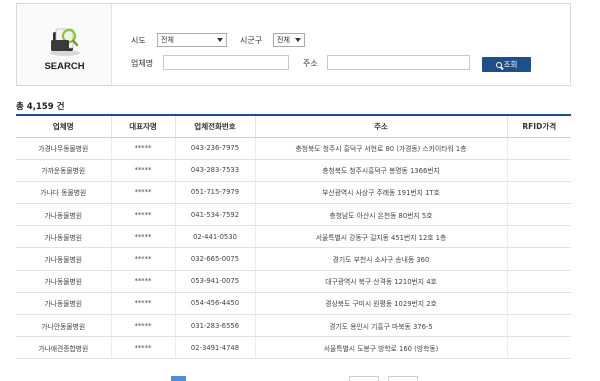  I want to click on search-folder-icon, so click(65, 42).